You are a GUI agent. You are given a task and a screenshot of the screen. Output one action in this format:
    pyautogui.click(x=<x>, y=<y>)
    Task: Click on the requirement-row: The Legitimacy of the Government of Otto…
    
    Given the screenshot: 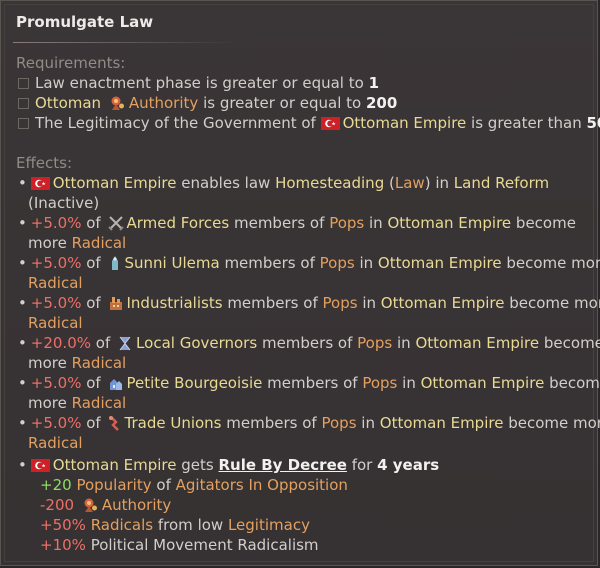 What is the action you would take?
    pyautogui.click(x=309, y=123)
    